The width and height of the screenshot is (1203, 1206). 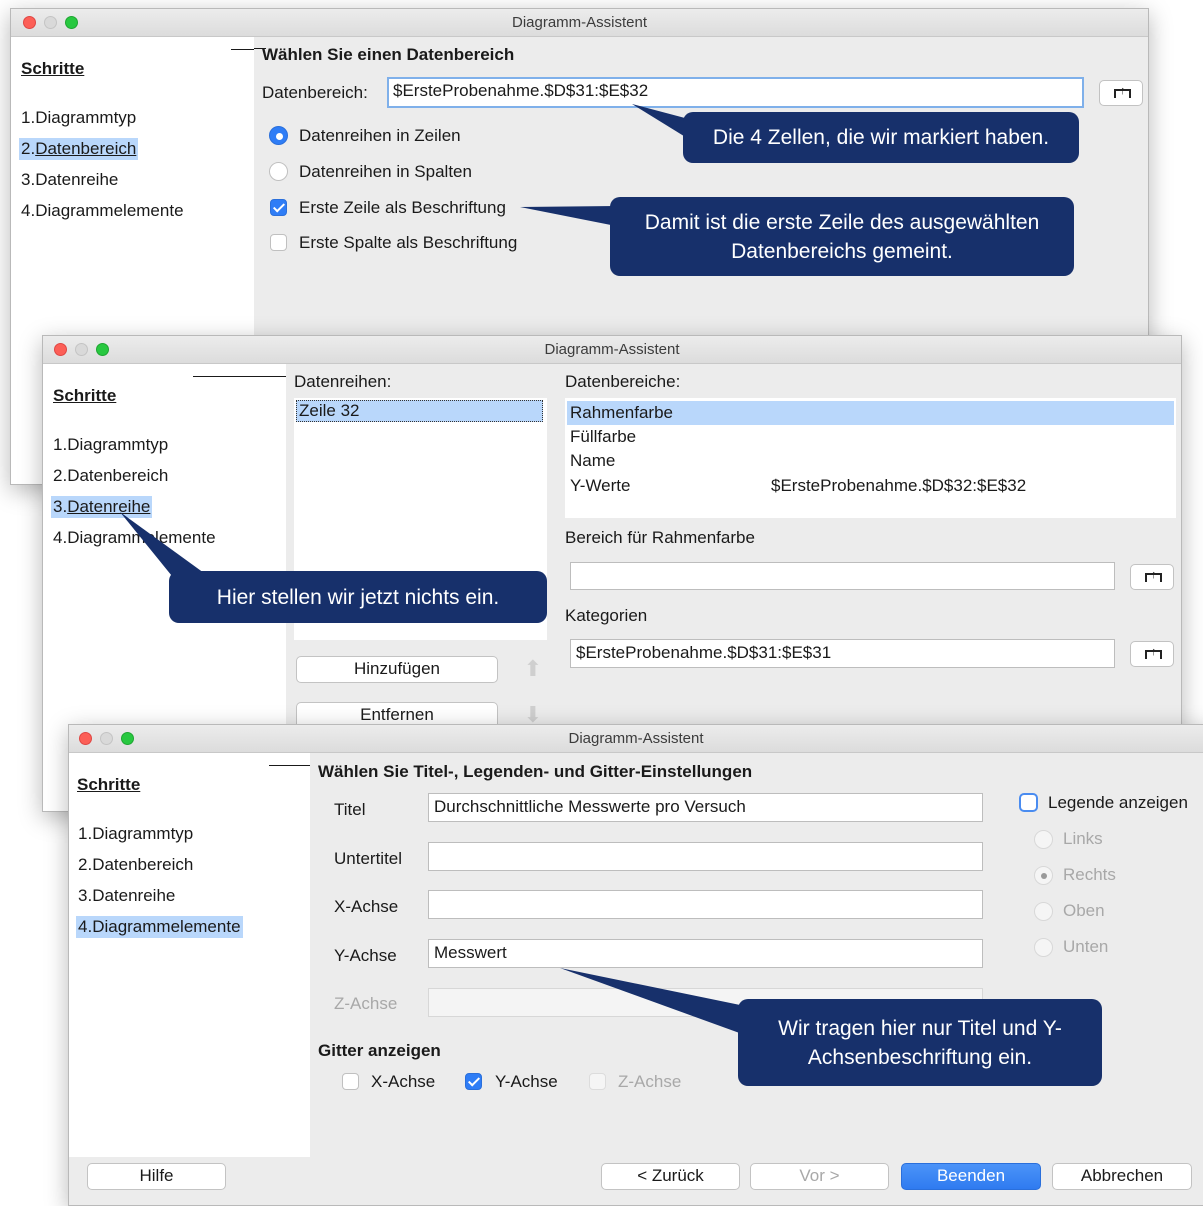 What do you see at coordinates (660, 537) in the screenshot?
I see `range-for-label: Bereich für Rahmenfarbe` at bounding box center [660, 537].